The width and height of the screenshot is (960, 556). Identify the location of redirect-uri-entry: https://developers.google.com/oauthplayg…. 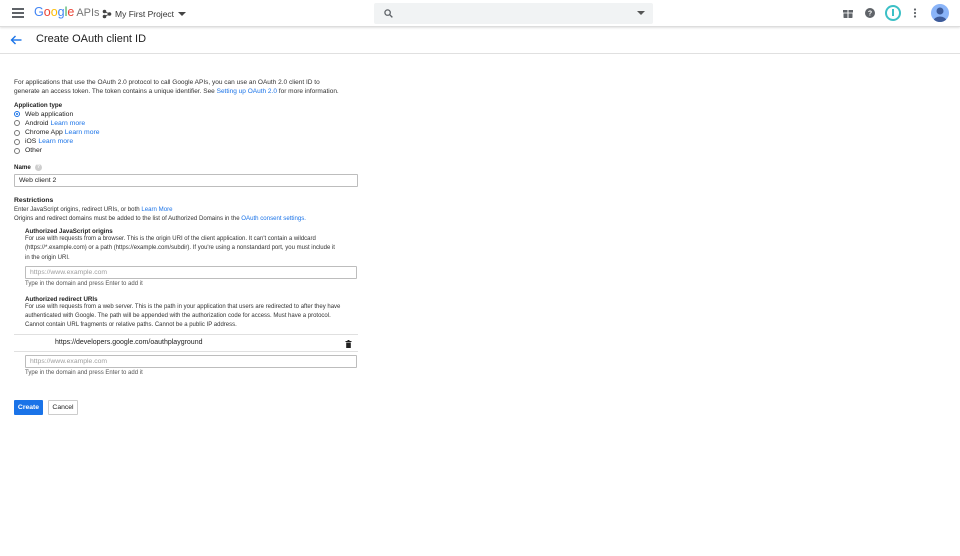
(186, 343).